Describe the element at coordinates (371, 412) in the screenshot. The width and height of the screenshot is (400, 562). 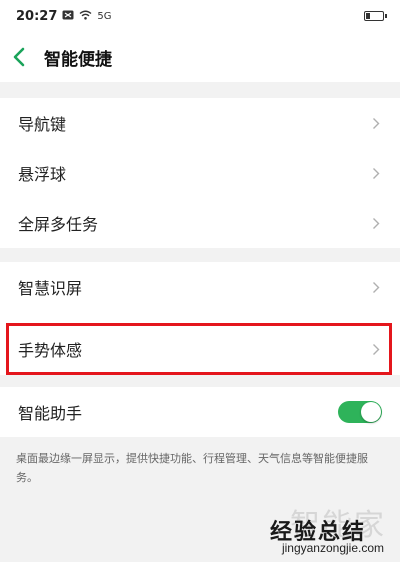
I see `toggle-knob` at that location.